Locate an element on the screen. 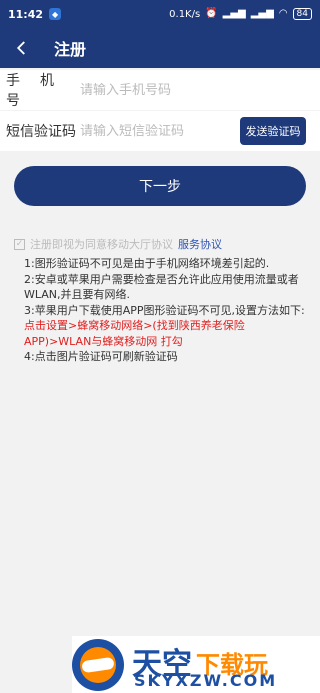 The width and height of the screenshot is (320, 693). app-notification-icon: ◆ is located at coordinates (55, 14).